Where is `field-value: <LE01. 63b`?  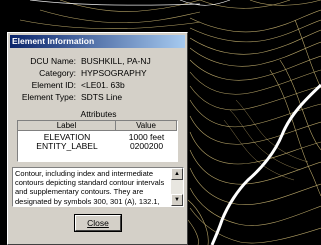 field-value: <LE01. 63b is located at coordinates (103, 85).